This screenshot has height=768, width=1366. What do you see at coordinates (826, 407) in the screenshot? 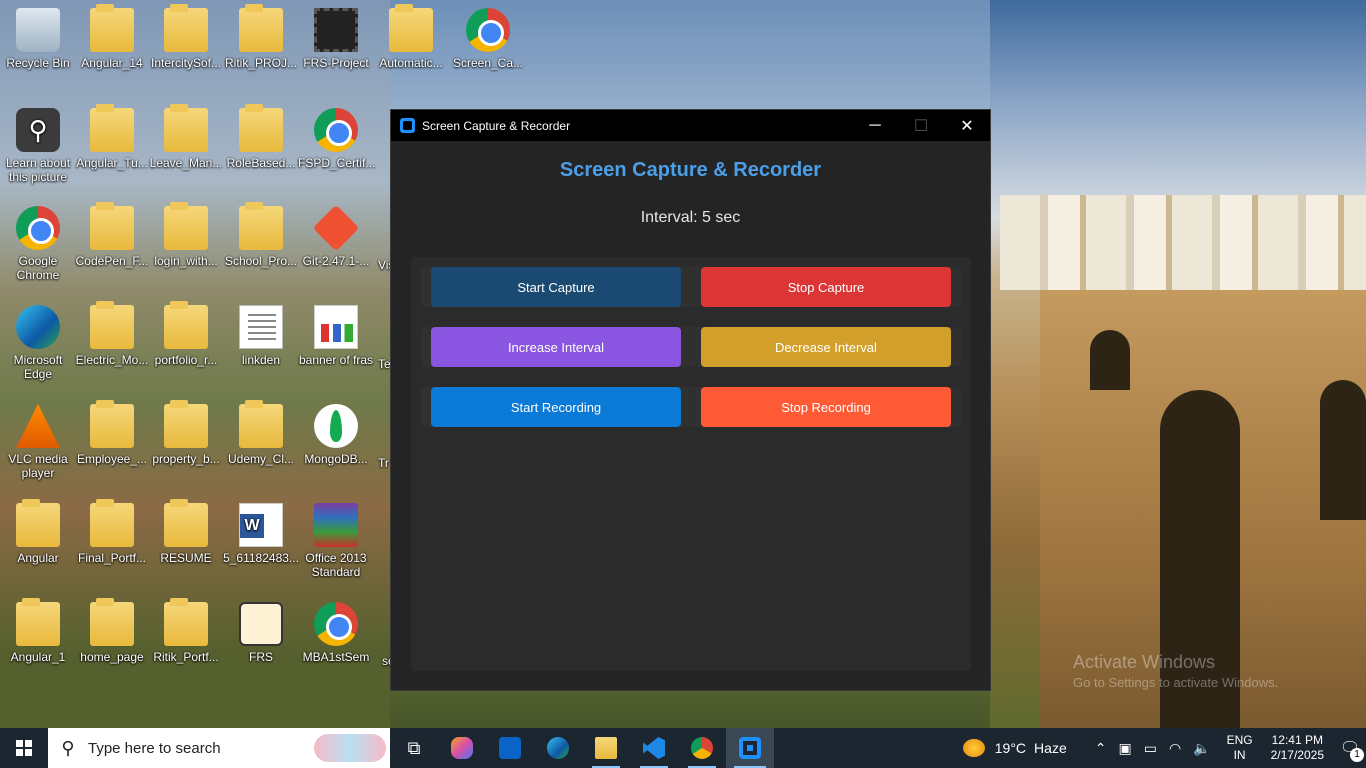
I see `stop-recording-button: Stop Recording` at bounding box center [826, 407].